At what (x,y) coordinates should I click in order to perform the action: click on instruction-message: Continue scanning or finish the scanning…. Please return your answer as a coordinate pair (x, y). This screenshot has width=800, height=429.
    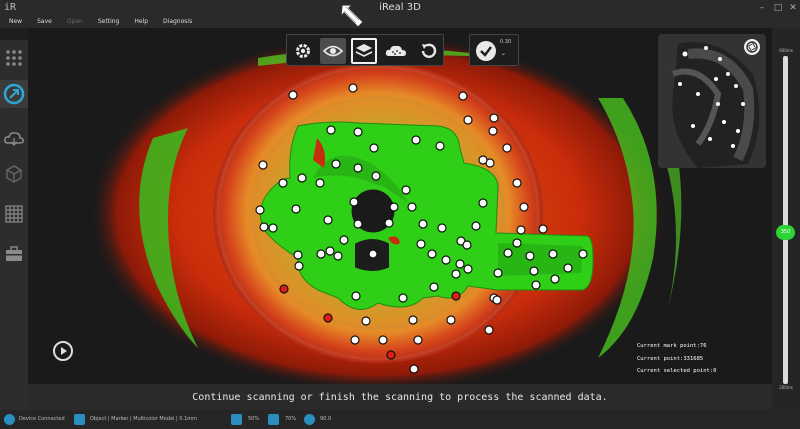
    Looking at the image, I should click on (400, 397).